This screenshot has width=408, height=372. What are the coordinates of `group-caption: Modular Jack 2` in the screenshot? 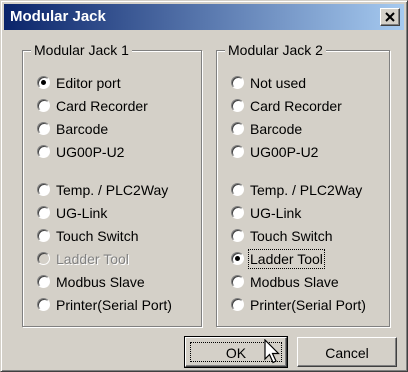 It's located at (275, 50).